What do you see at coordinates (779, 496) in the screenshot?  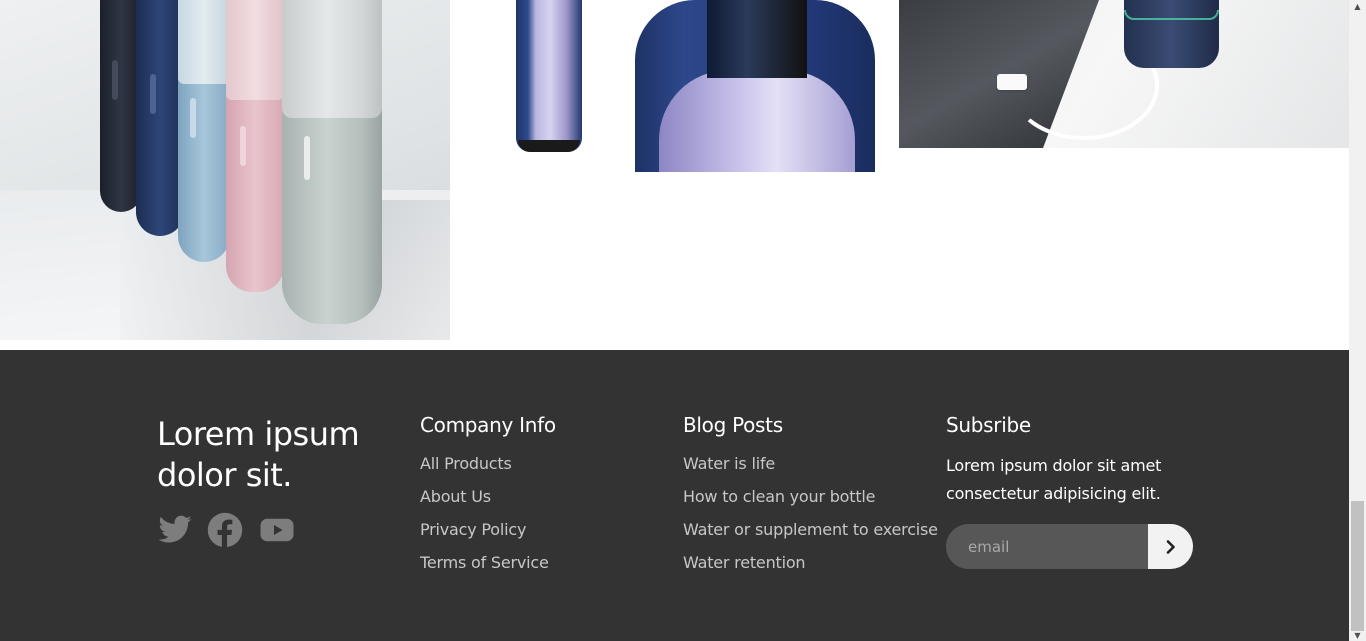 I see `blog-post-link: How to clean your bottle` at bounding box center [779, 496].